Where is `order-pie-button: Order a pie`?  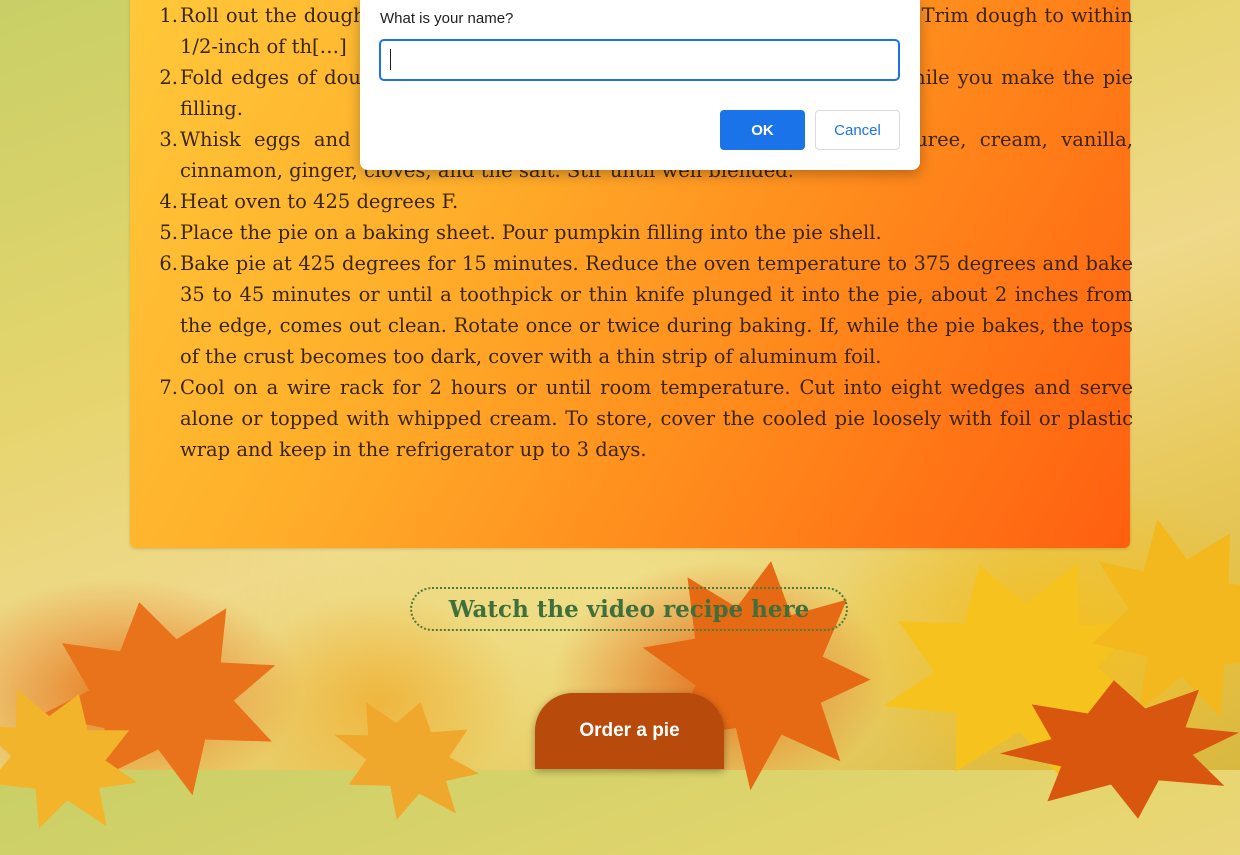
order-pie-button: Order a pie is located at coordinates (629, 731).